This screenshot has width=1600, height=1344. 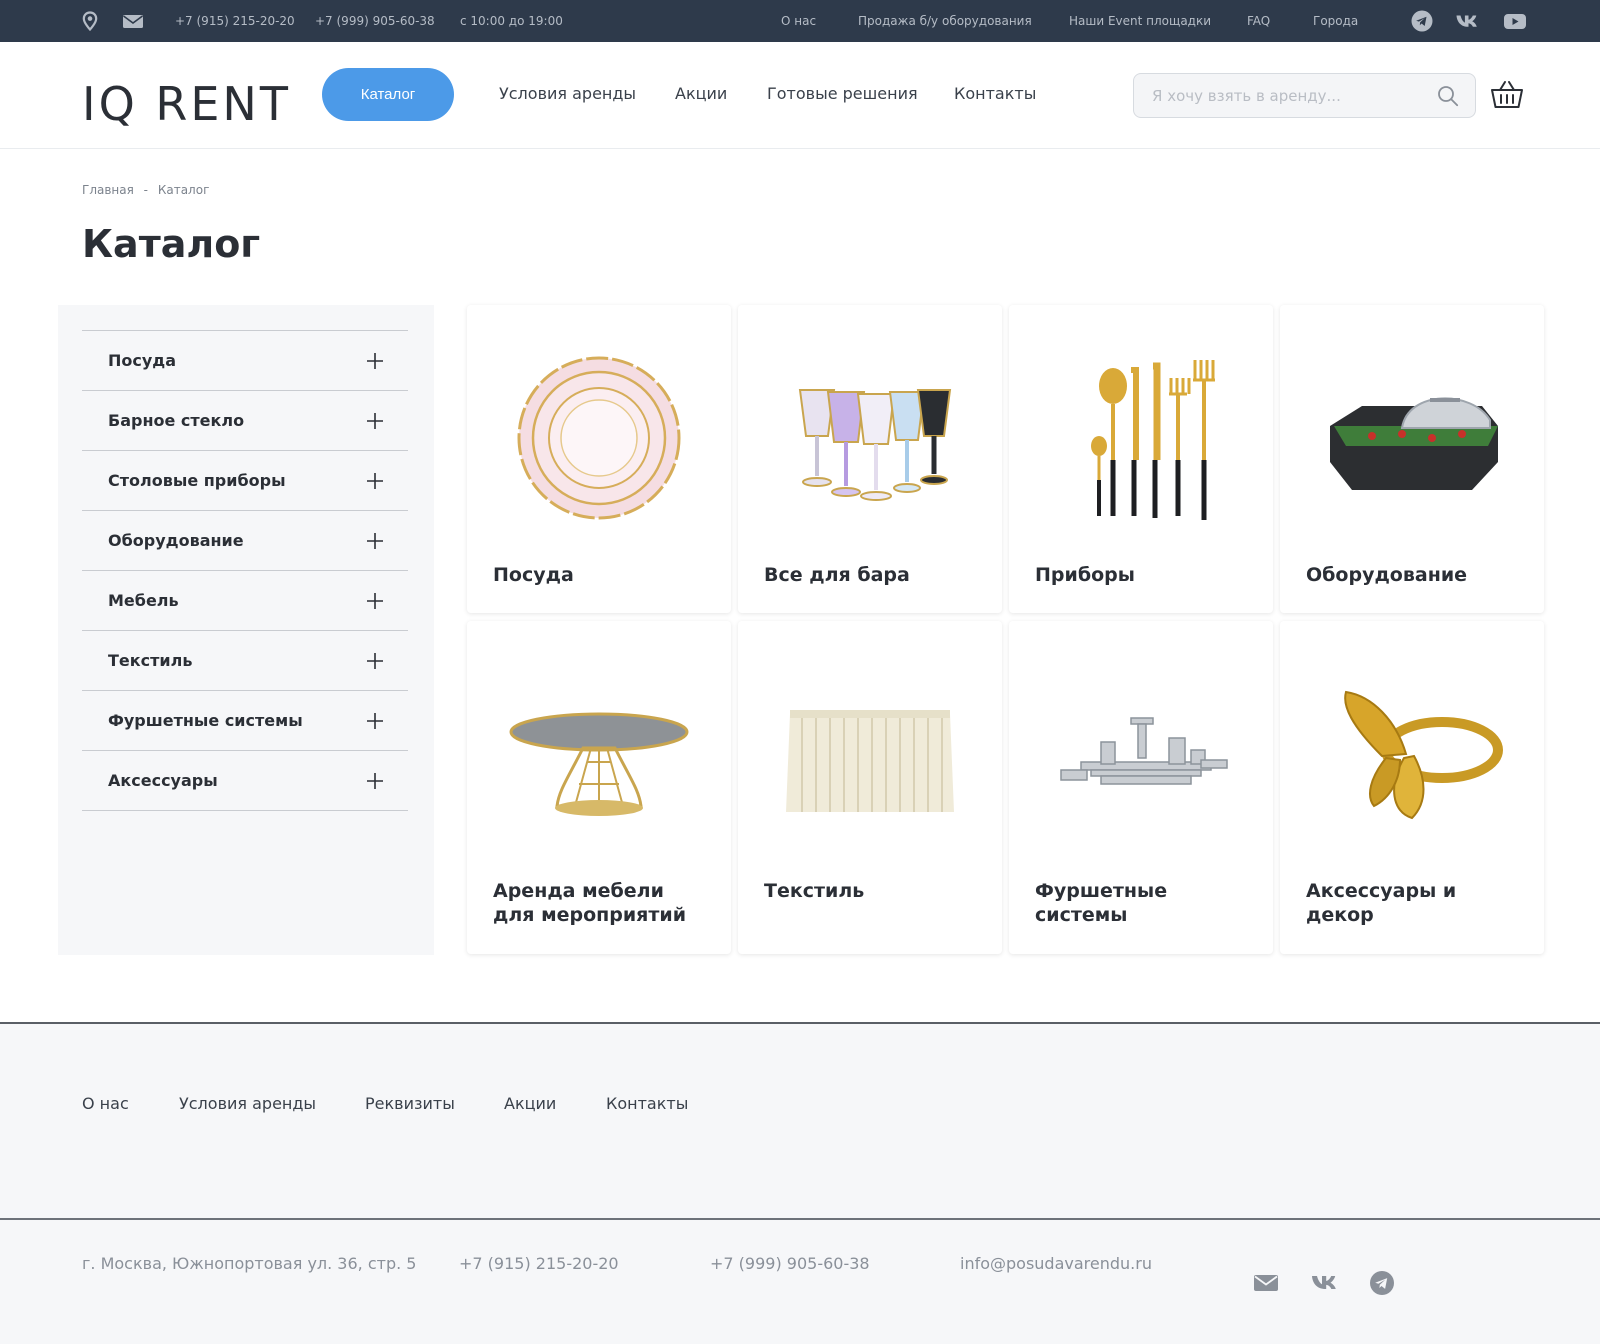 I want to click on top-hours: с 10:00 до 19:00, so click(x=511, y=21).